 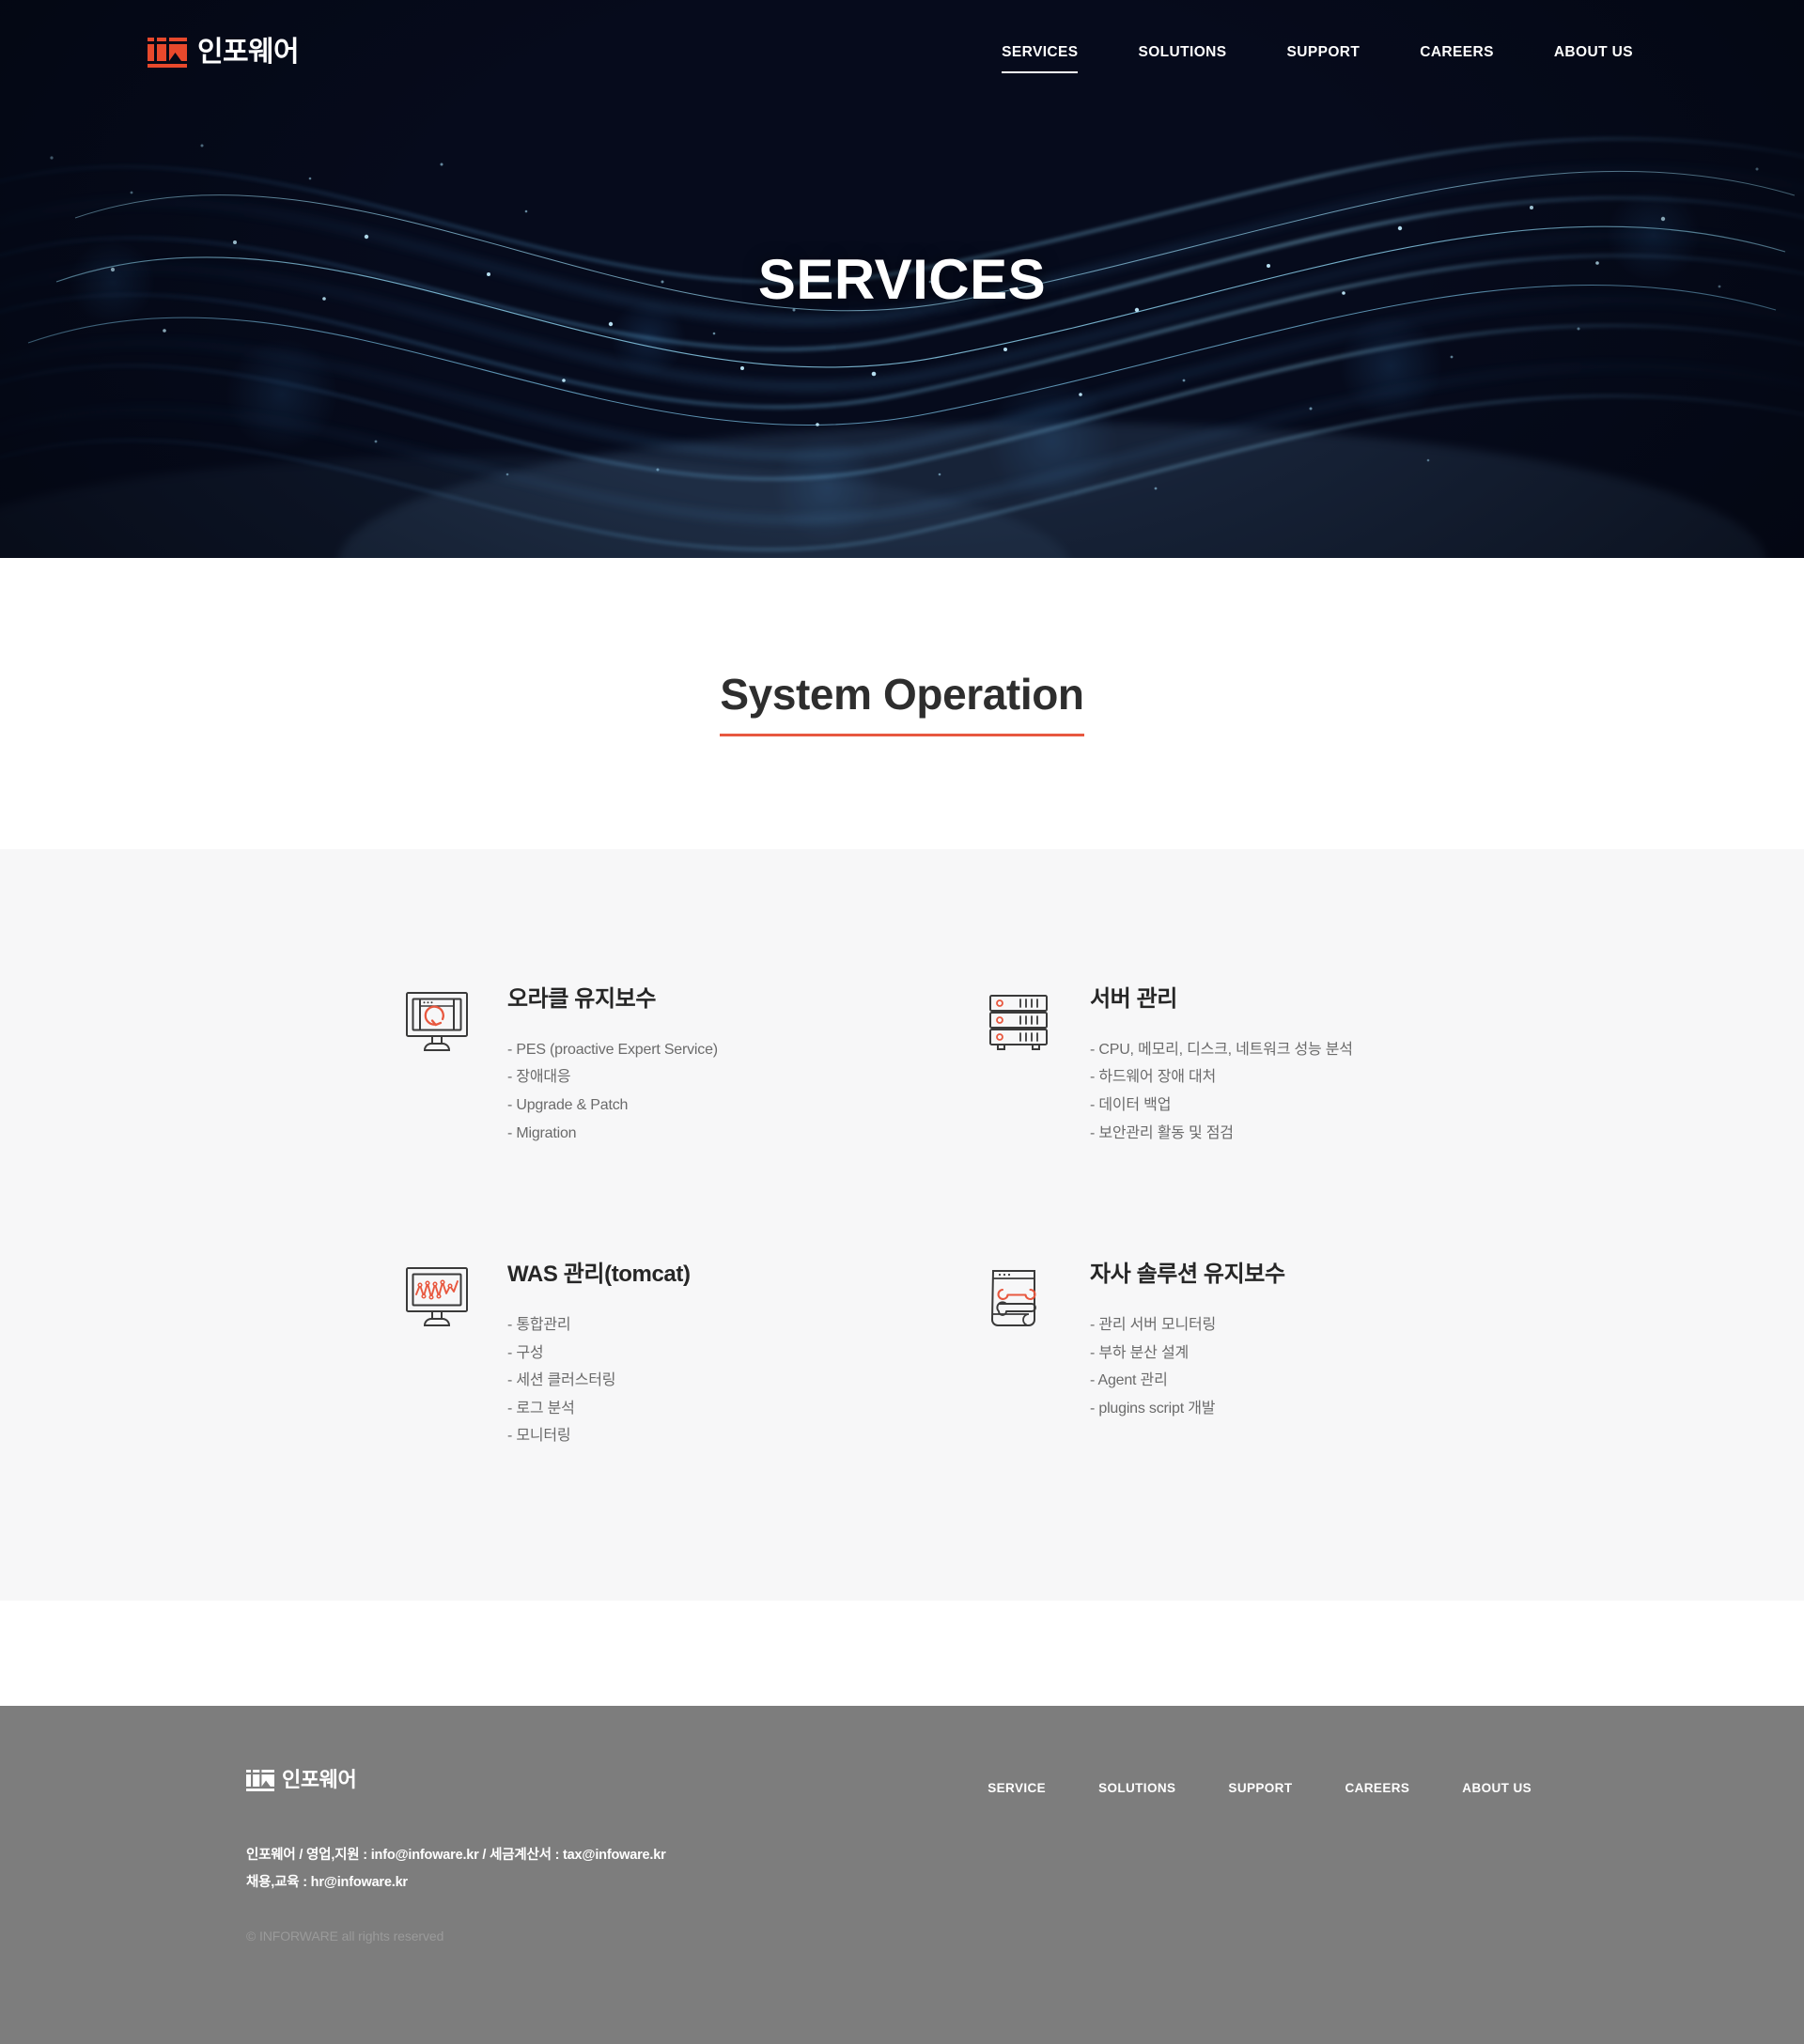 What do you see at coordinates (1260, 1862) in the screenshot?
I see `footer-nav-item-support: SUPPORT` at bounding box center [1260, 1862].